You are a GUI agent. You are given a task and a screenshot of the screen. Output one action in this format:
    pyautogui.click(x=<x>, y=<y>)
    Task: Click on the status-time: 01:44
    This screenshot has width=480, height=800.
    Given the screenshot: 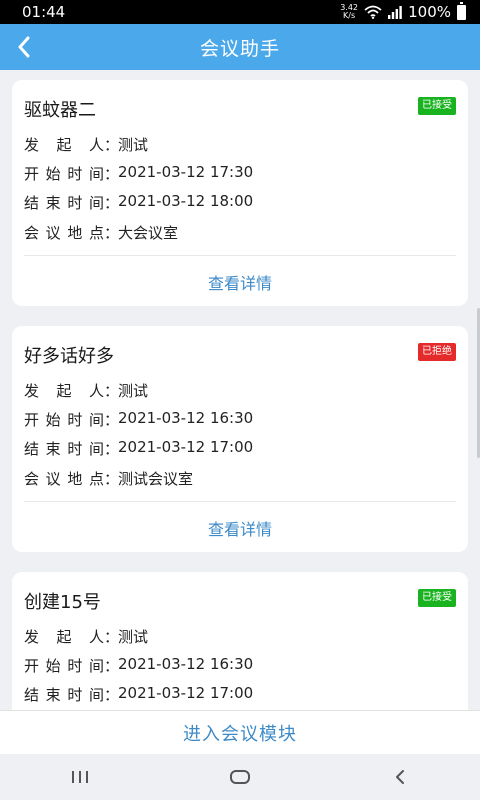 What is the action you would take?
    pyautogui.click(x=44, y=12)
    